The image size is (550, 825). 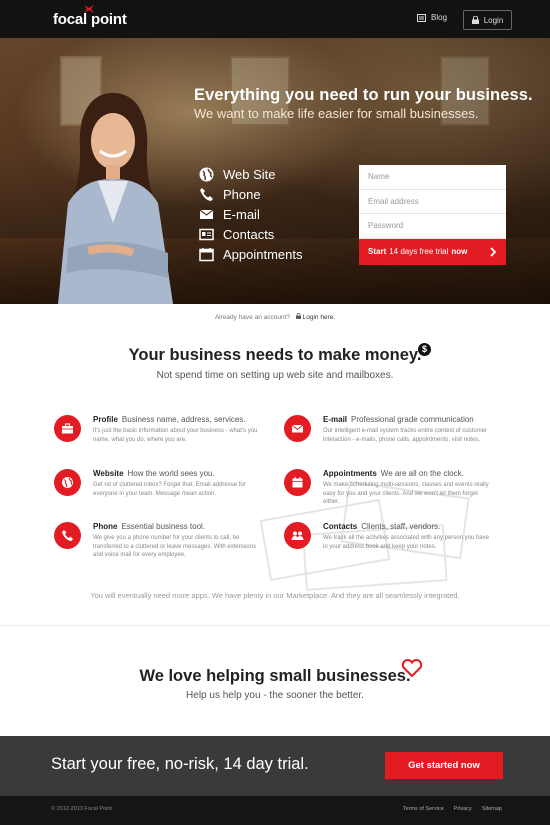 What do you see at coordinates (206, 234) in the screenshot?
I see `contact-card-icon` at bounding box center [206, 234].